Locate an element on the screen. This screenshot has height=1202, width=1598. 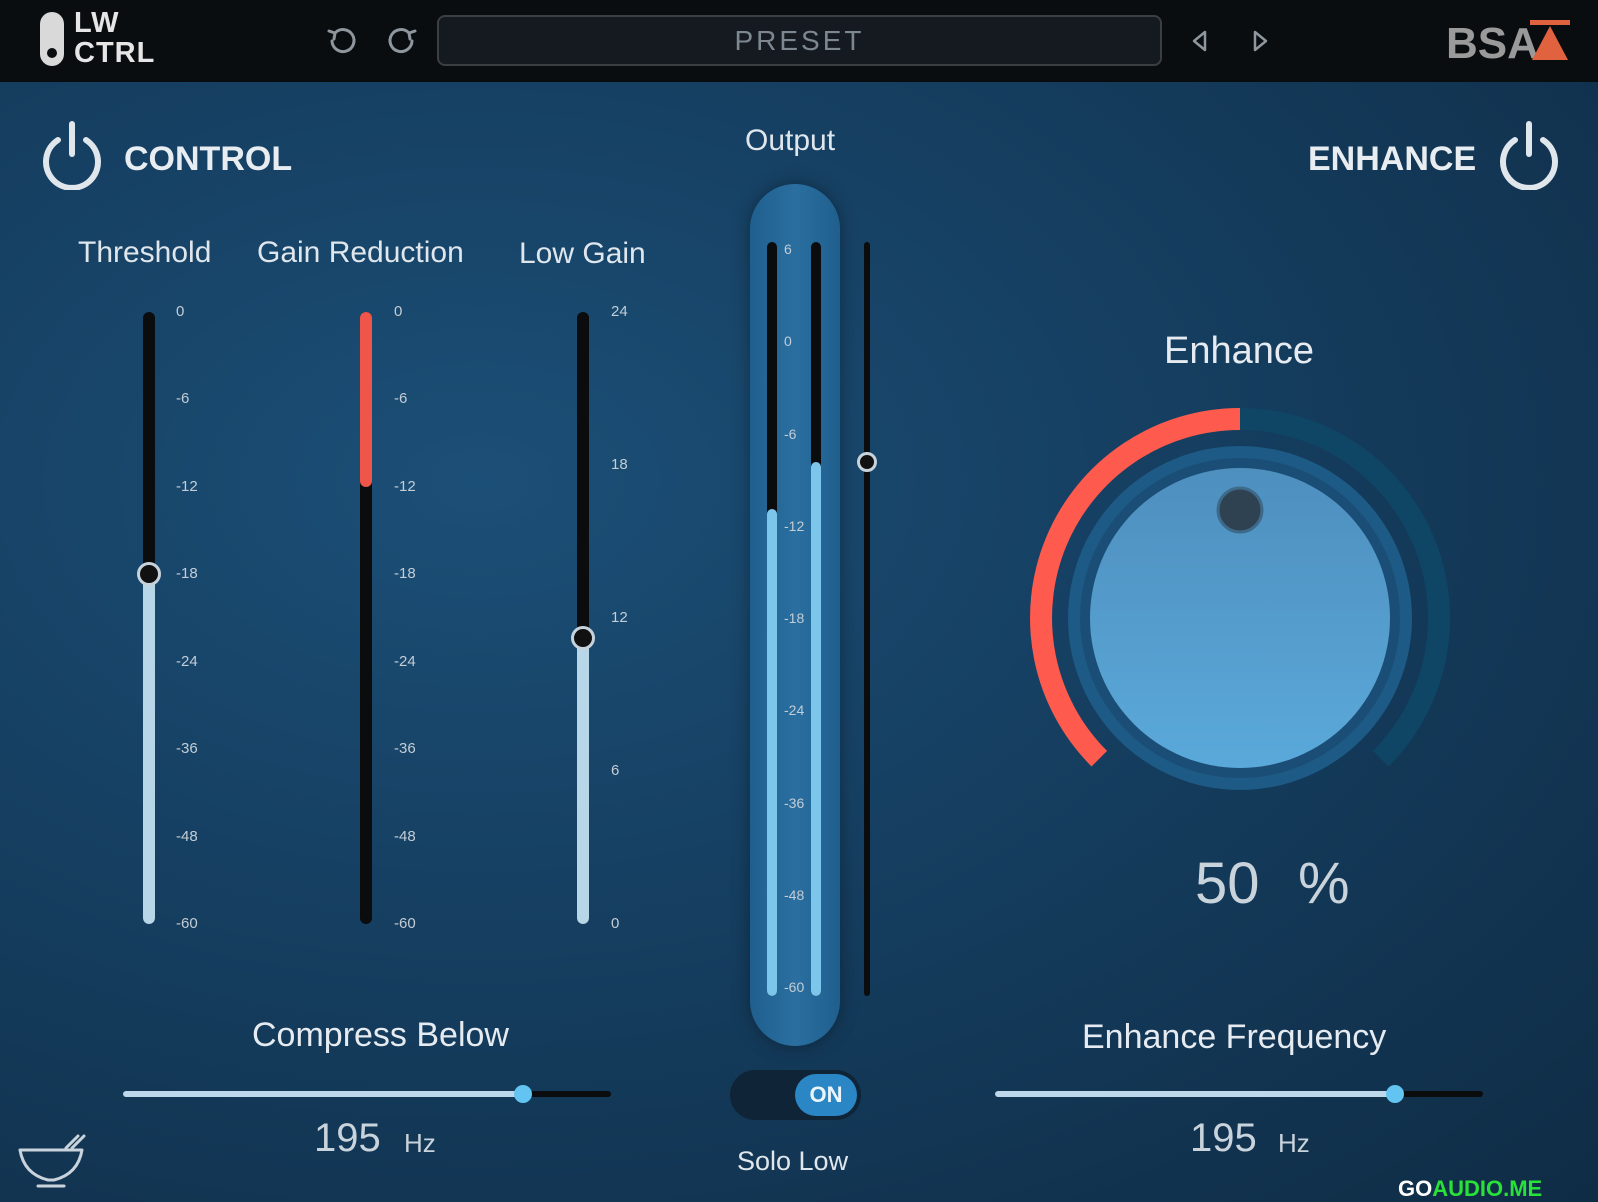
threshold-tick: -24 is located at coordinates (187, 661).